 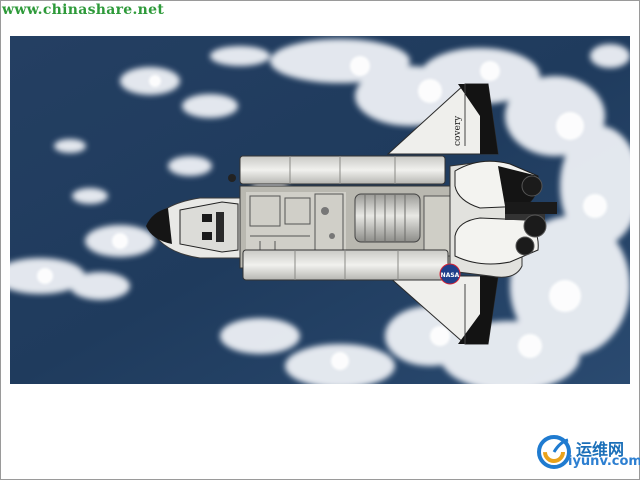 What do you see at coordinates (532, 186) in the screenshot?
I see `main-engine` at bounding box center [532, 186].